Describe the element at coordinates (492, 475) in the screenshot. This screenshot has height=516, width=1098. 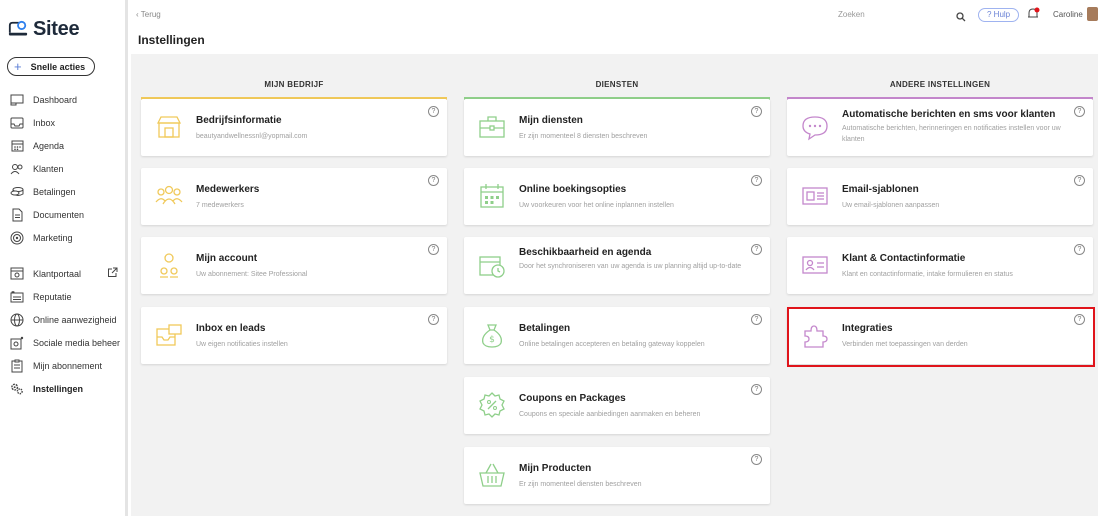
I see `basket-icon` at that location.